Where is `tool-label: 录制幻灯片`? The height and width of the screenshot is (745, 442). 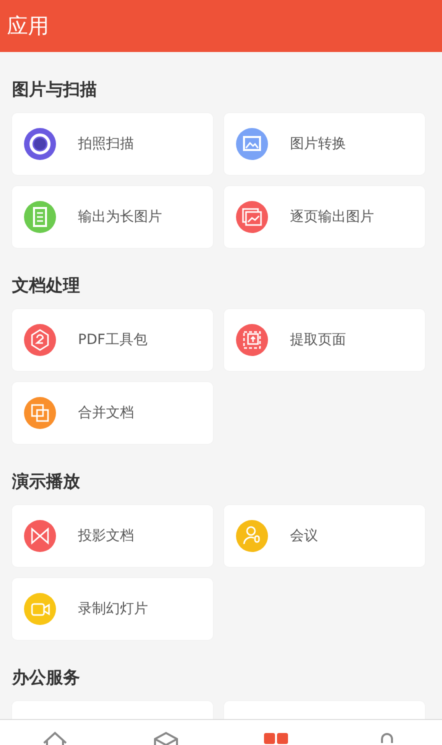
tool-label: 录制幻灯片 is located at coordinates (113, 609).